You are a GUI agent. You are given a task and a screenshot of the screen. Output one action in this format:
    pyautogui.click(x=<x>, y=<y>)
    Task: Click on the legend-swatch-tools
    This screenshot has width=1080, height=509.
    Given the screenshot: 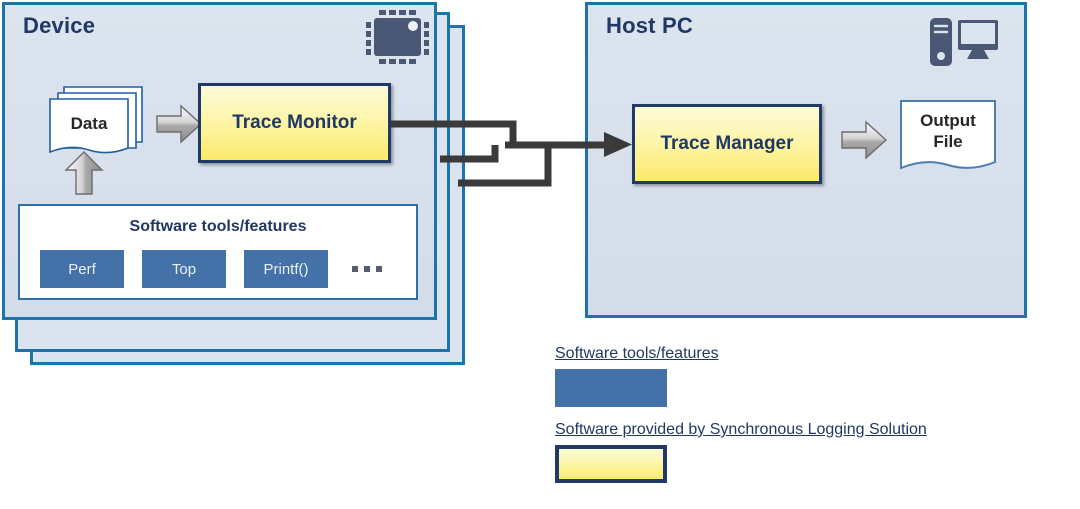 What is the action you would take?
    pyautogui.click(x=611, y=388)
    